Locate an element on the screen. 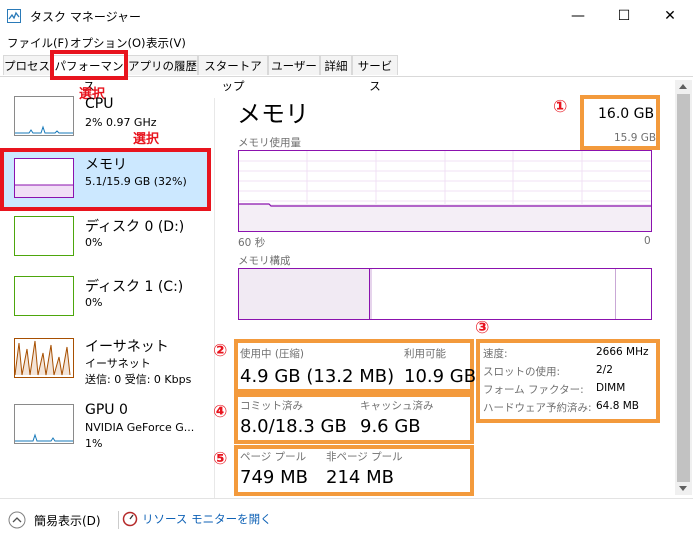 The image size is (693, 546). sidebar-item-title: ディスク 1 (C:) is located at coordinates (134, 287).